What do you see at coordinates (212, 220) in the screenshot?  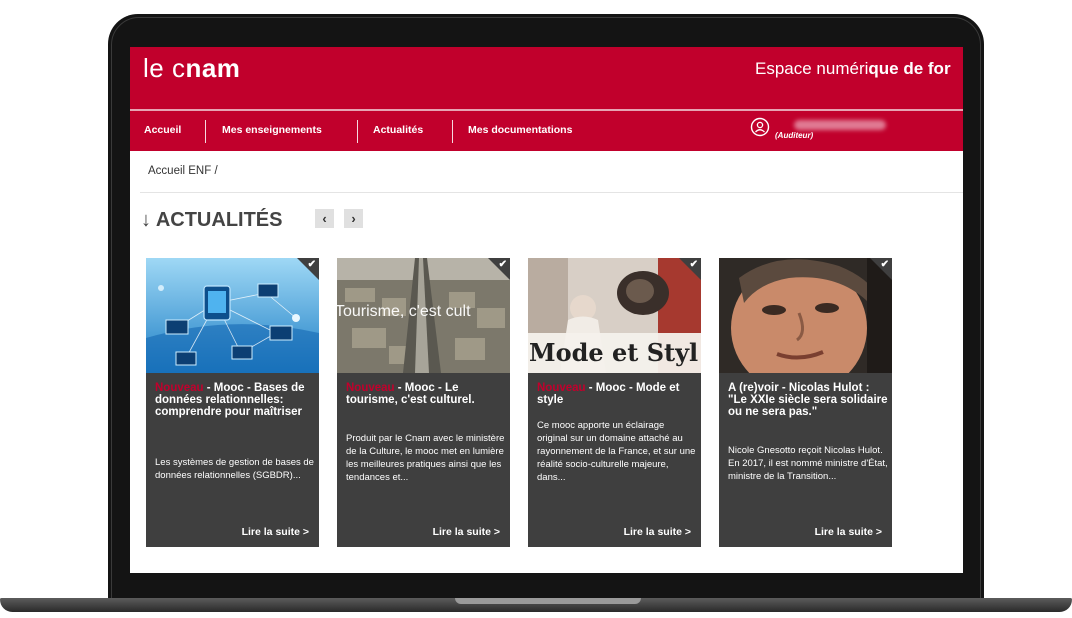 I see `section-title: ↓ ACTUALITÉS` at bounding box center [212, 220].